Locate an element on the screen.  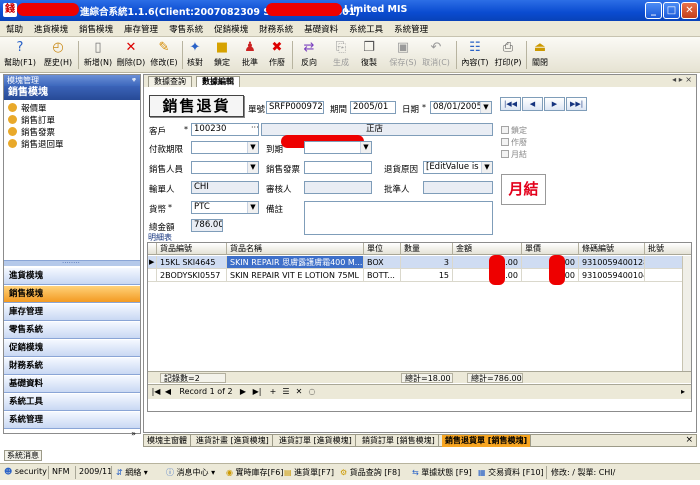
approve-button: ♟ 批準 is located at coordinates (250, 54).